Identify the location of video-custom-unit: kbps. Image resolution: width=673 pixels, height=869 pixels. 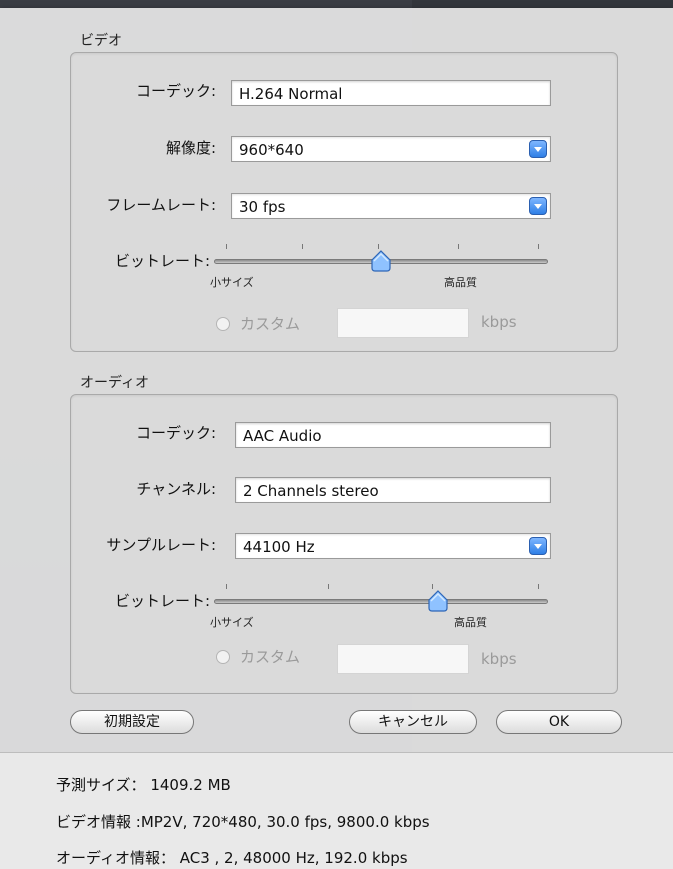
(499, 322).